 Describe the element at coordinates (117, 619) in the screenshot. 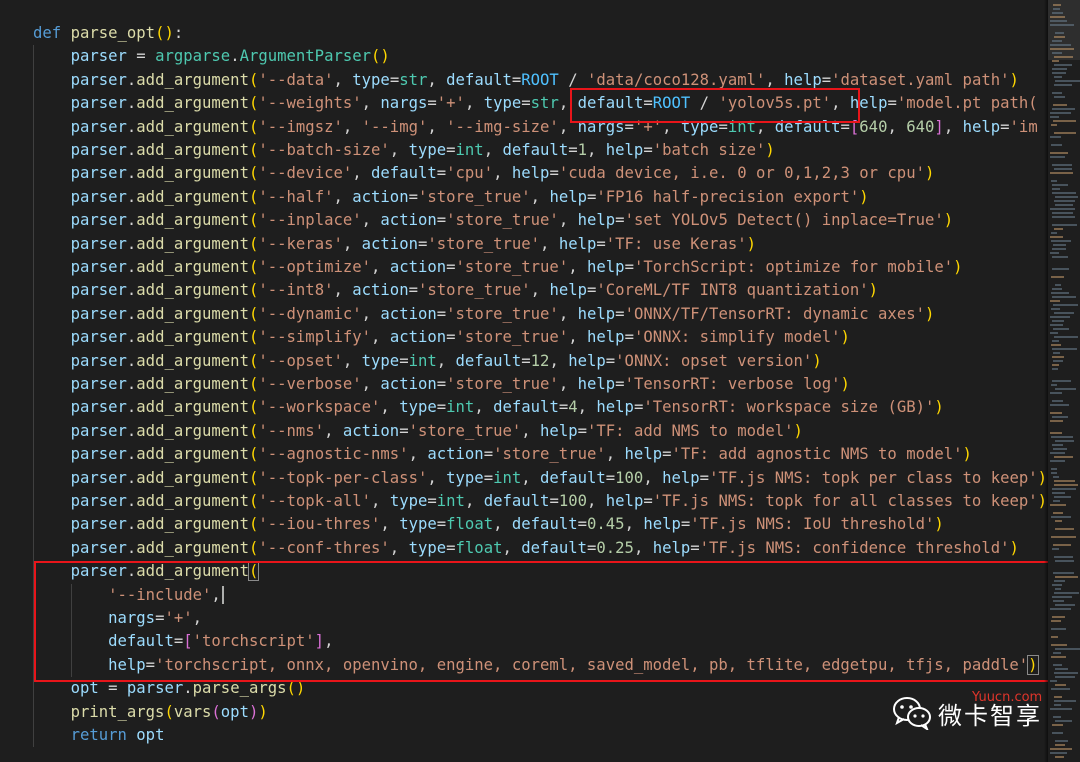

I see `code-line: nargs='+',` at that location.